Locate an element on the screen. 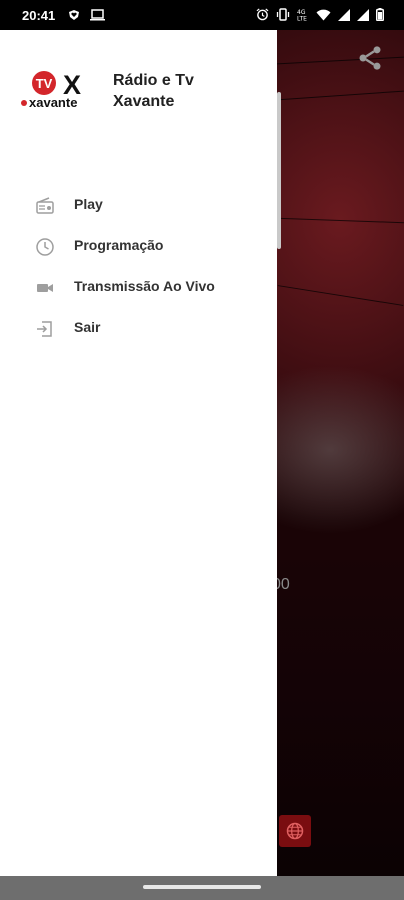 The height and width of the screenshot is (900, 404). share-icon is located at coordinates (370, 58).